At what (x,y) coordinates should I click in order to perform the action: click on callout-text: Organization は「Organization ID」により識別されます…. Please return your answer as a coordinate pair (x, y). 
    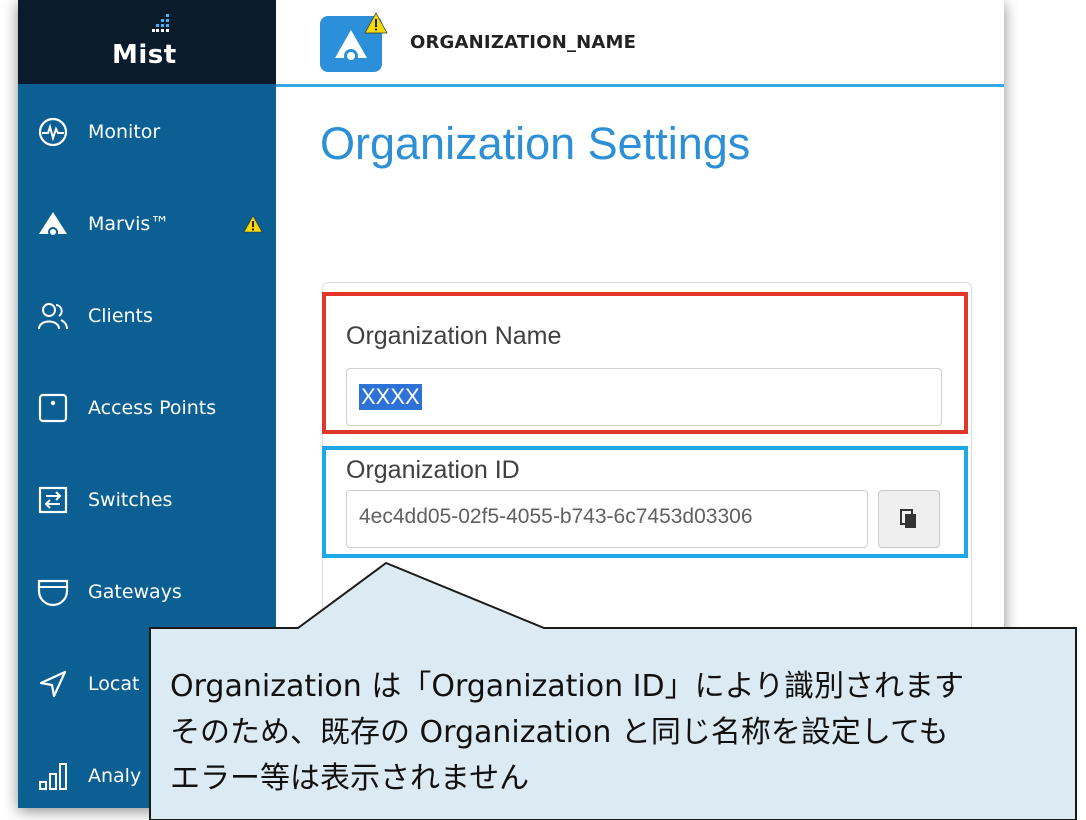
    Looking at the image, I should click on (567, 733).